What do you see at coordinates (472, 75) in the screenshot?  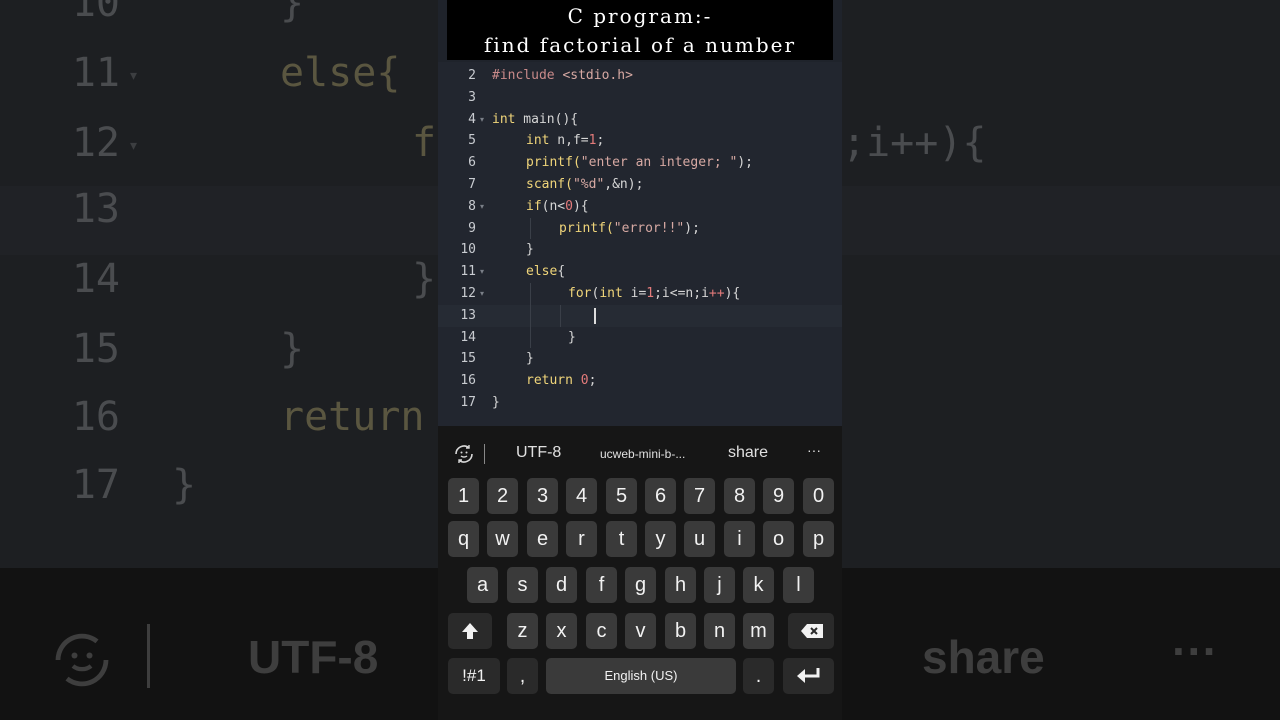 I see `line-number: 2` at bounding box center [472, 75].